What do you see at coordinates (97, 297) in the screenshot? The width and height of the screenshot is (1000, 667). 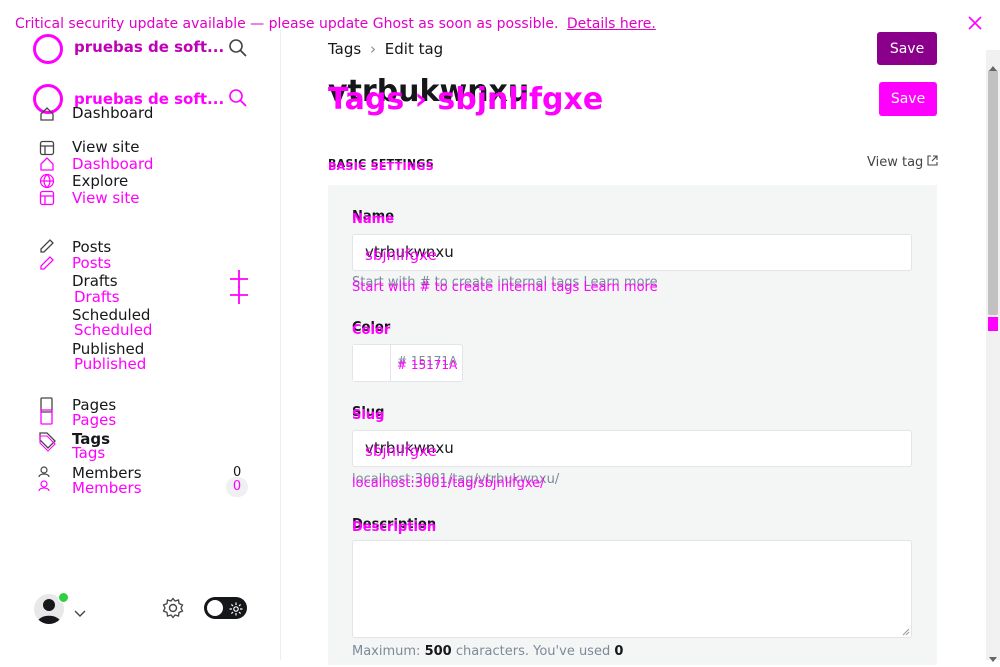 I see `nav-drafts-overlay: Drafts` at bounding box center [97, 297].